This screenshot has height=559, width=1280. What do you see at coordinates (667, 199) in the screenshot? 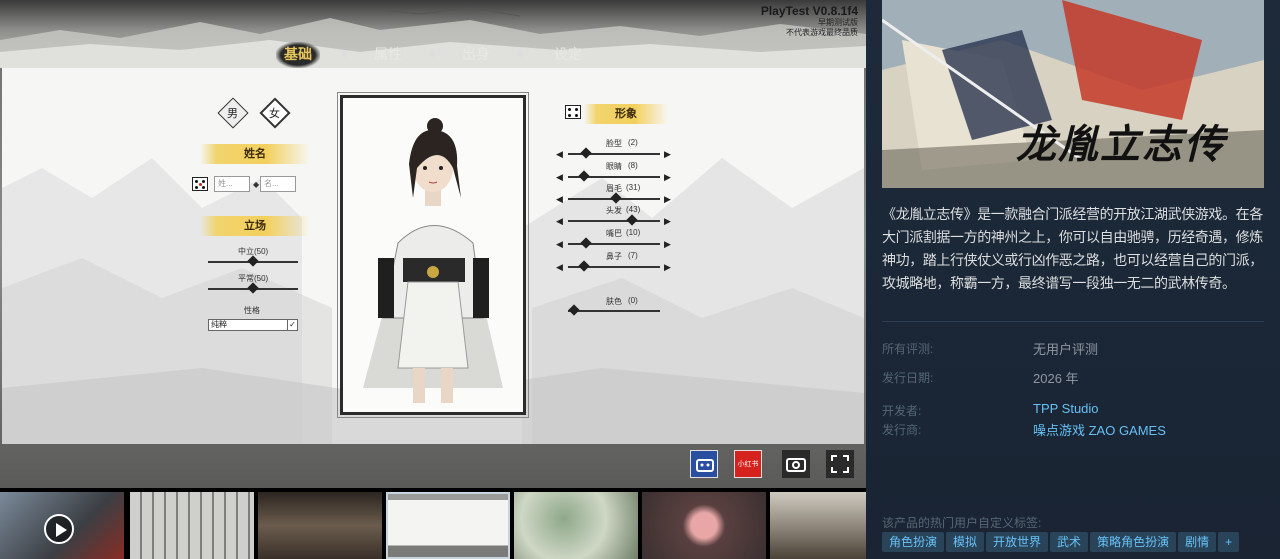
I see `brows-increase-arrow-icon: ▶` at bounding box center [667, 199].